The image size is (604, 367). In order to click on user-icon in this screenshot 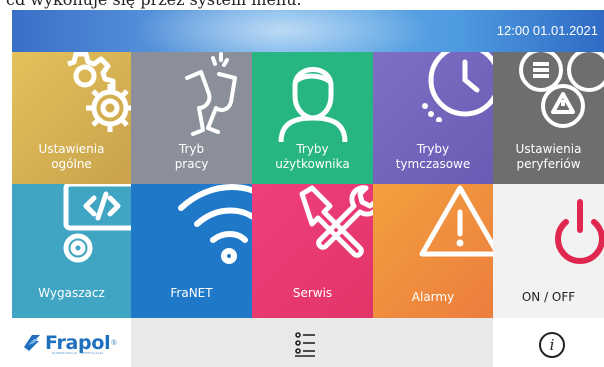, I will do `click(313, 104)`.